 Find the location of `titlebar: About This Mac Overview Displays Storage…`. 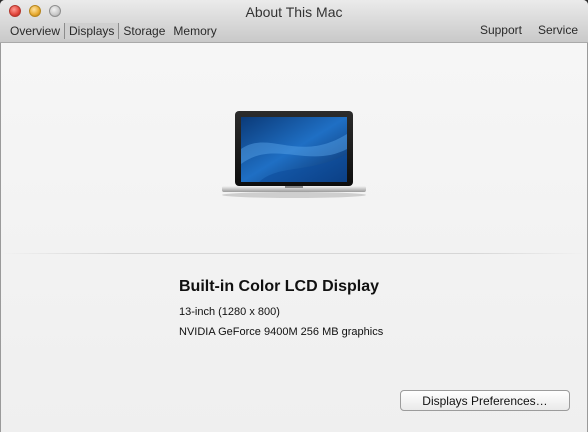

titlebar: About This Mac Overview Displays Storage… is located at coordinates (294, 21).